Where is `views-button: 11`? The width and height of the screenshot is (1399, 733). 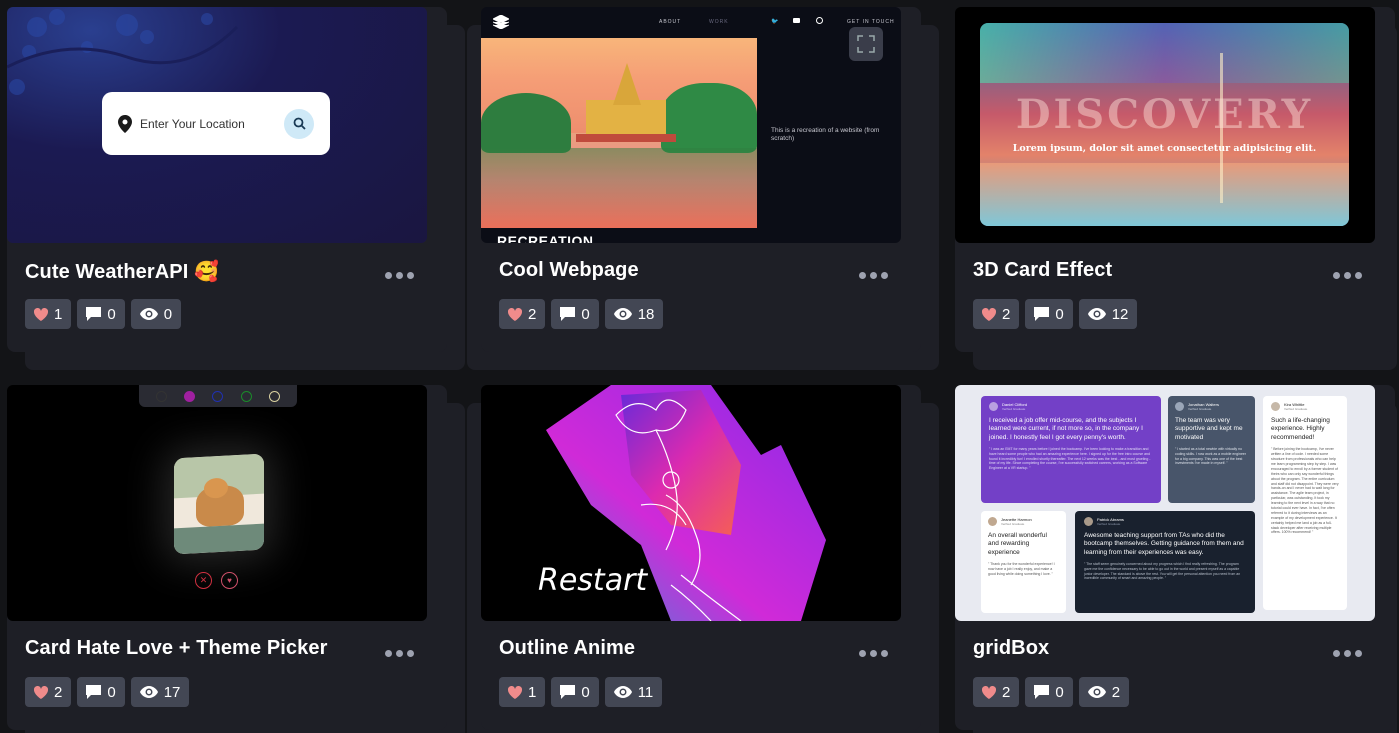 views-button: 11 is located at coordinates (633, 692).